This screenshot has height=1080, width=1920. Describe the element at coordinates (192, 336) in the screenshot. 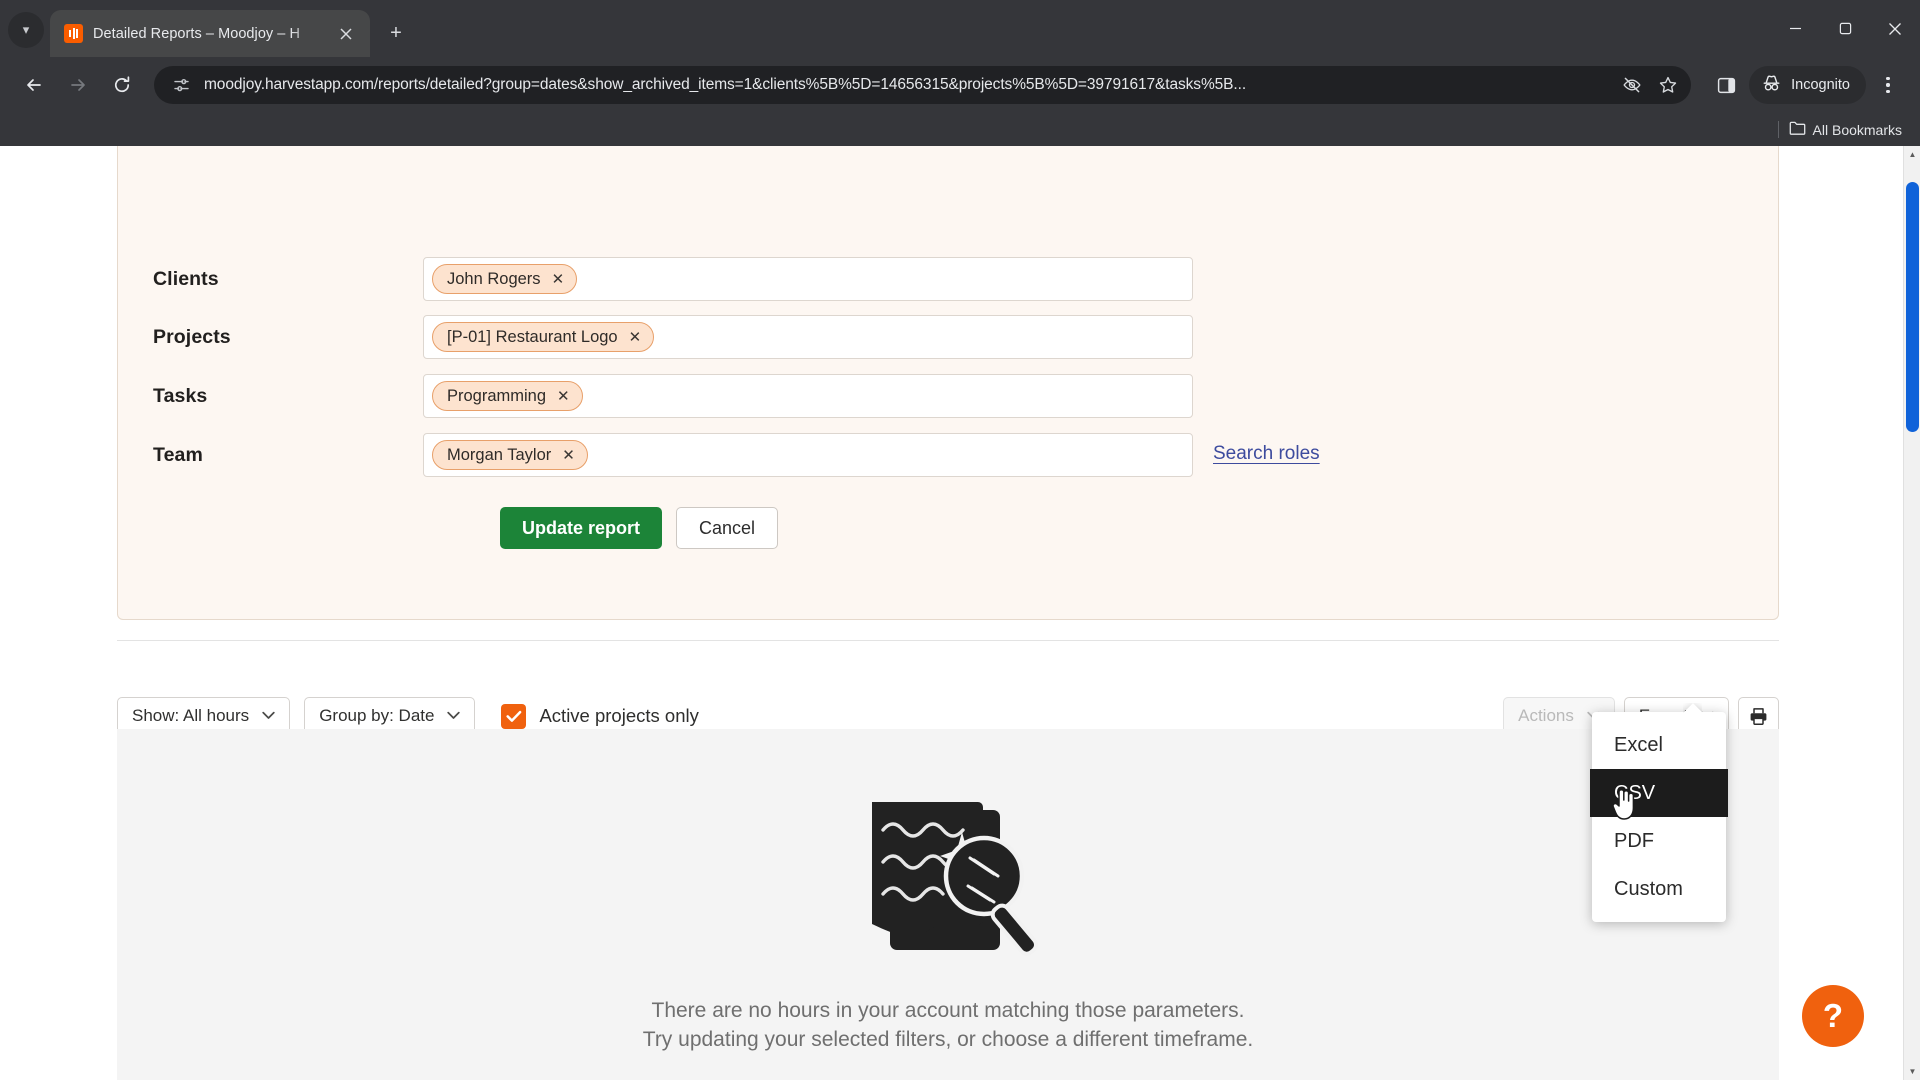

I see `filter-label-projects: Projects` at that location.